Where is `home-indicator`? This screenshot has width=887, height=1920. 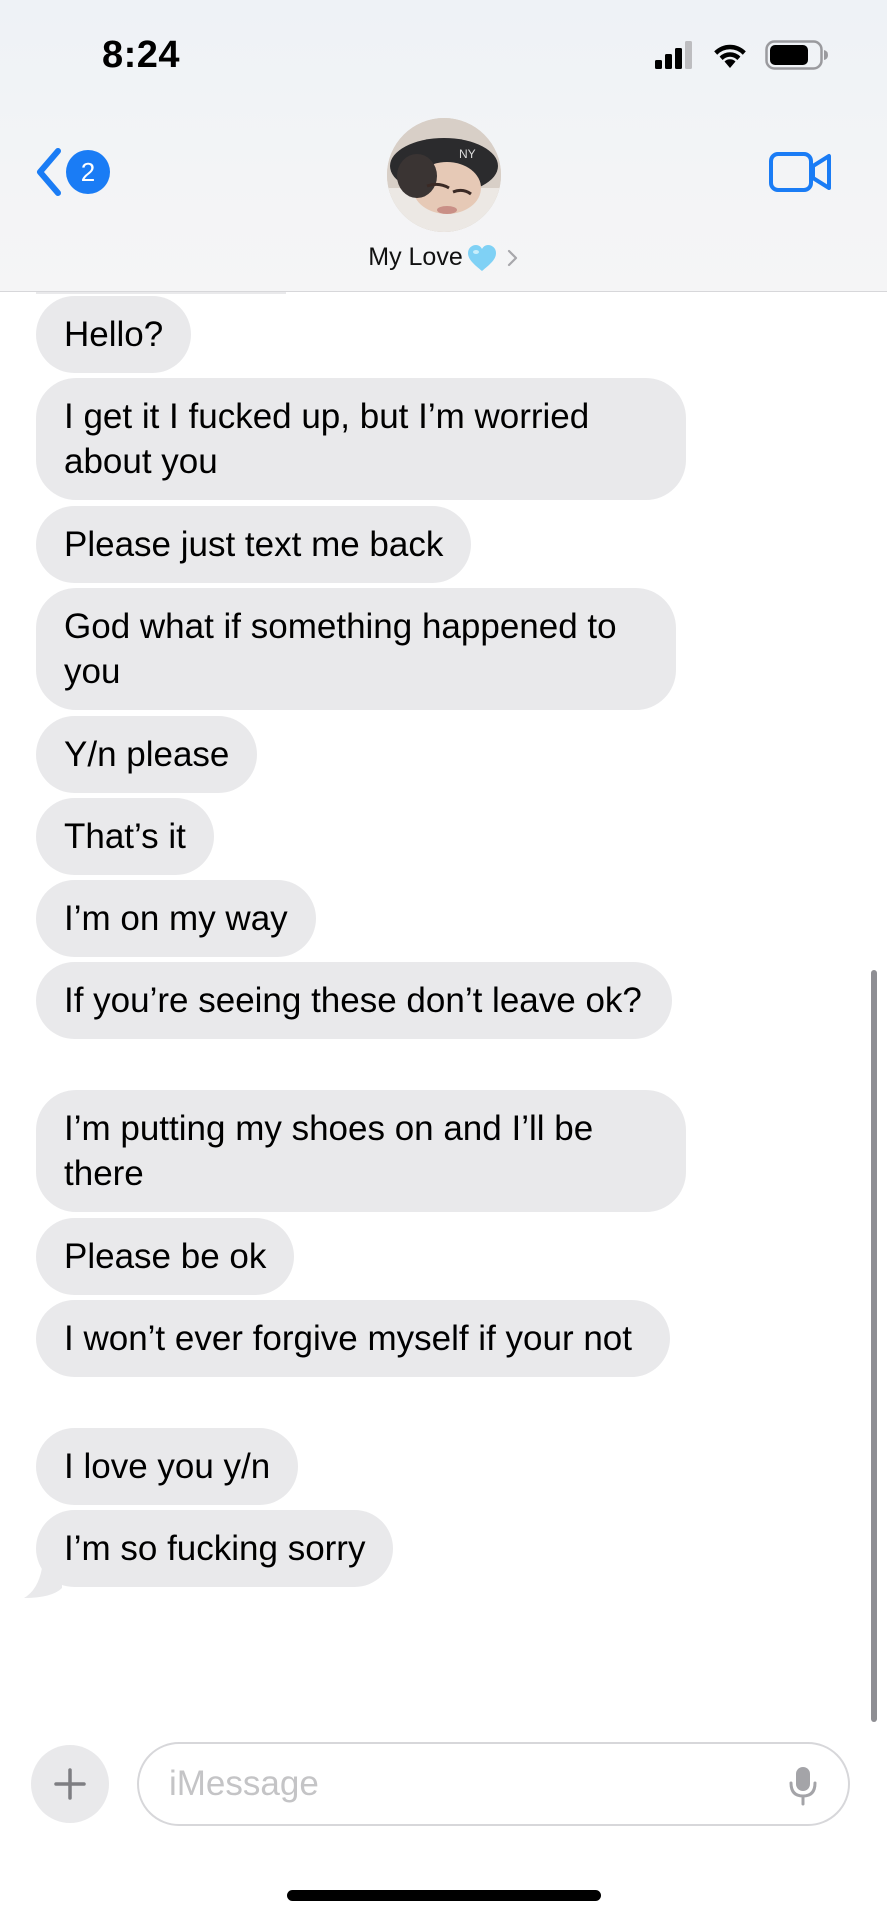
home-indicator is located at coordinates (444, 1895).